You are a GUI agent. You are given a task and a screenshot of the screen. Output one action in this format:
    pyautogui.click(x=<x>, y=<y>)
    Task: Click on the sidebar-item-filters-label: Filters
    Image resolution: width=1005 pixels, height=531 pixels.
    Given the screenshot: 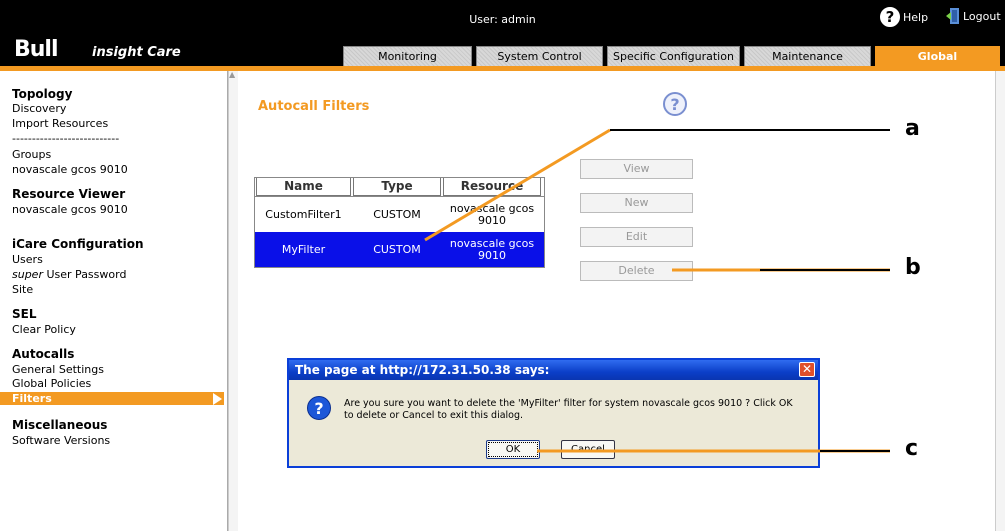 What is the action you would take?
    pyautogui.click(x=32, y=398)
    